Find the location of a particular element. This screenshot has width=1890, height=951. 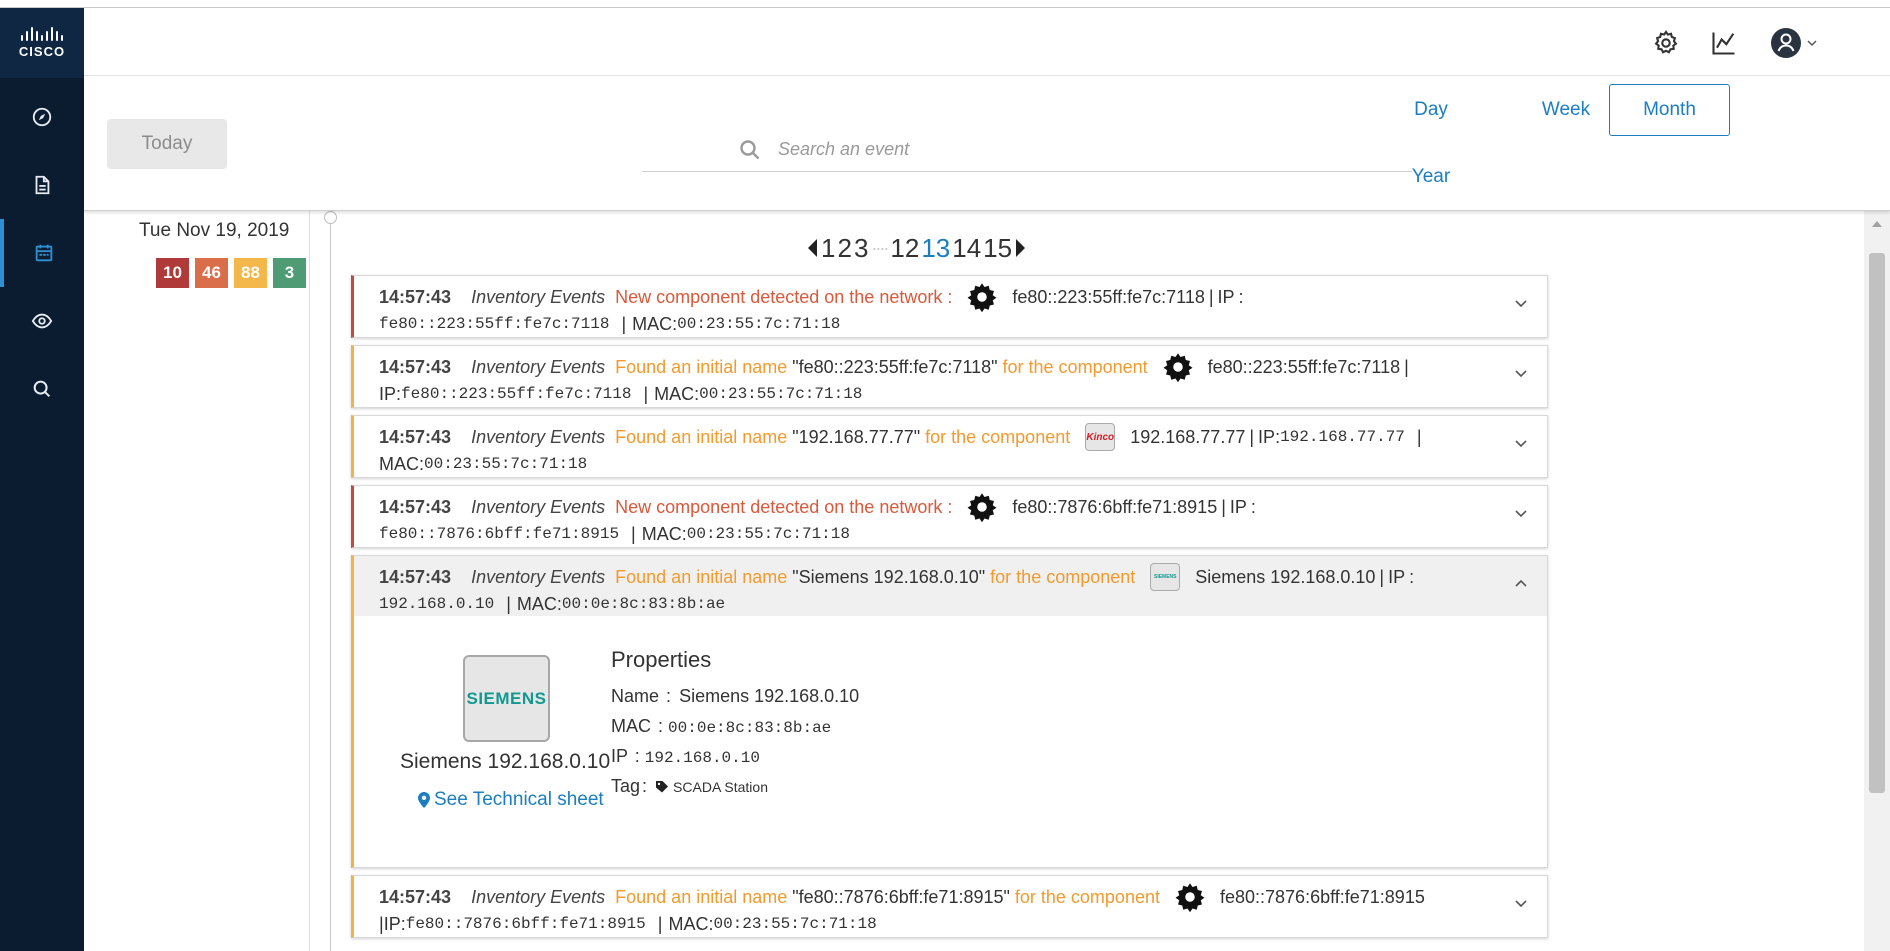

sidebar: CISCO is located at coordinates (42, 479).